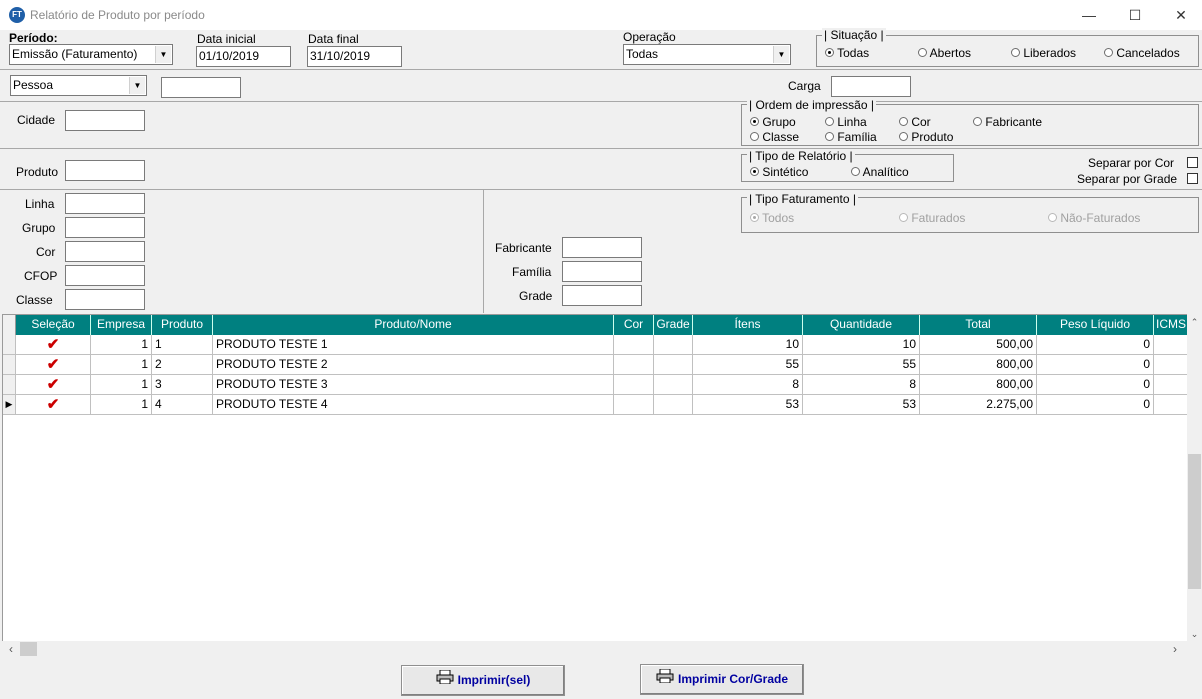 This screenshot has height=699, width=1202. I want to click on situacao-radio-abertos: Abertos, so click(944, 53).